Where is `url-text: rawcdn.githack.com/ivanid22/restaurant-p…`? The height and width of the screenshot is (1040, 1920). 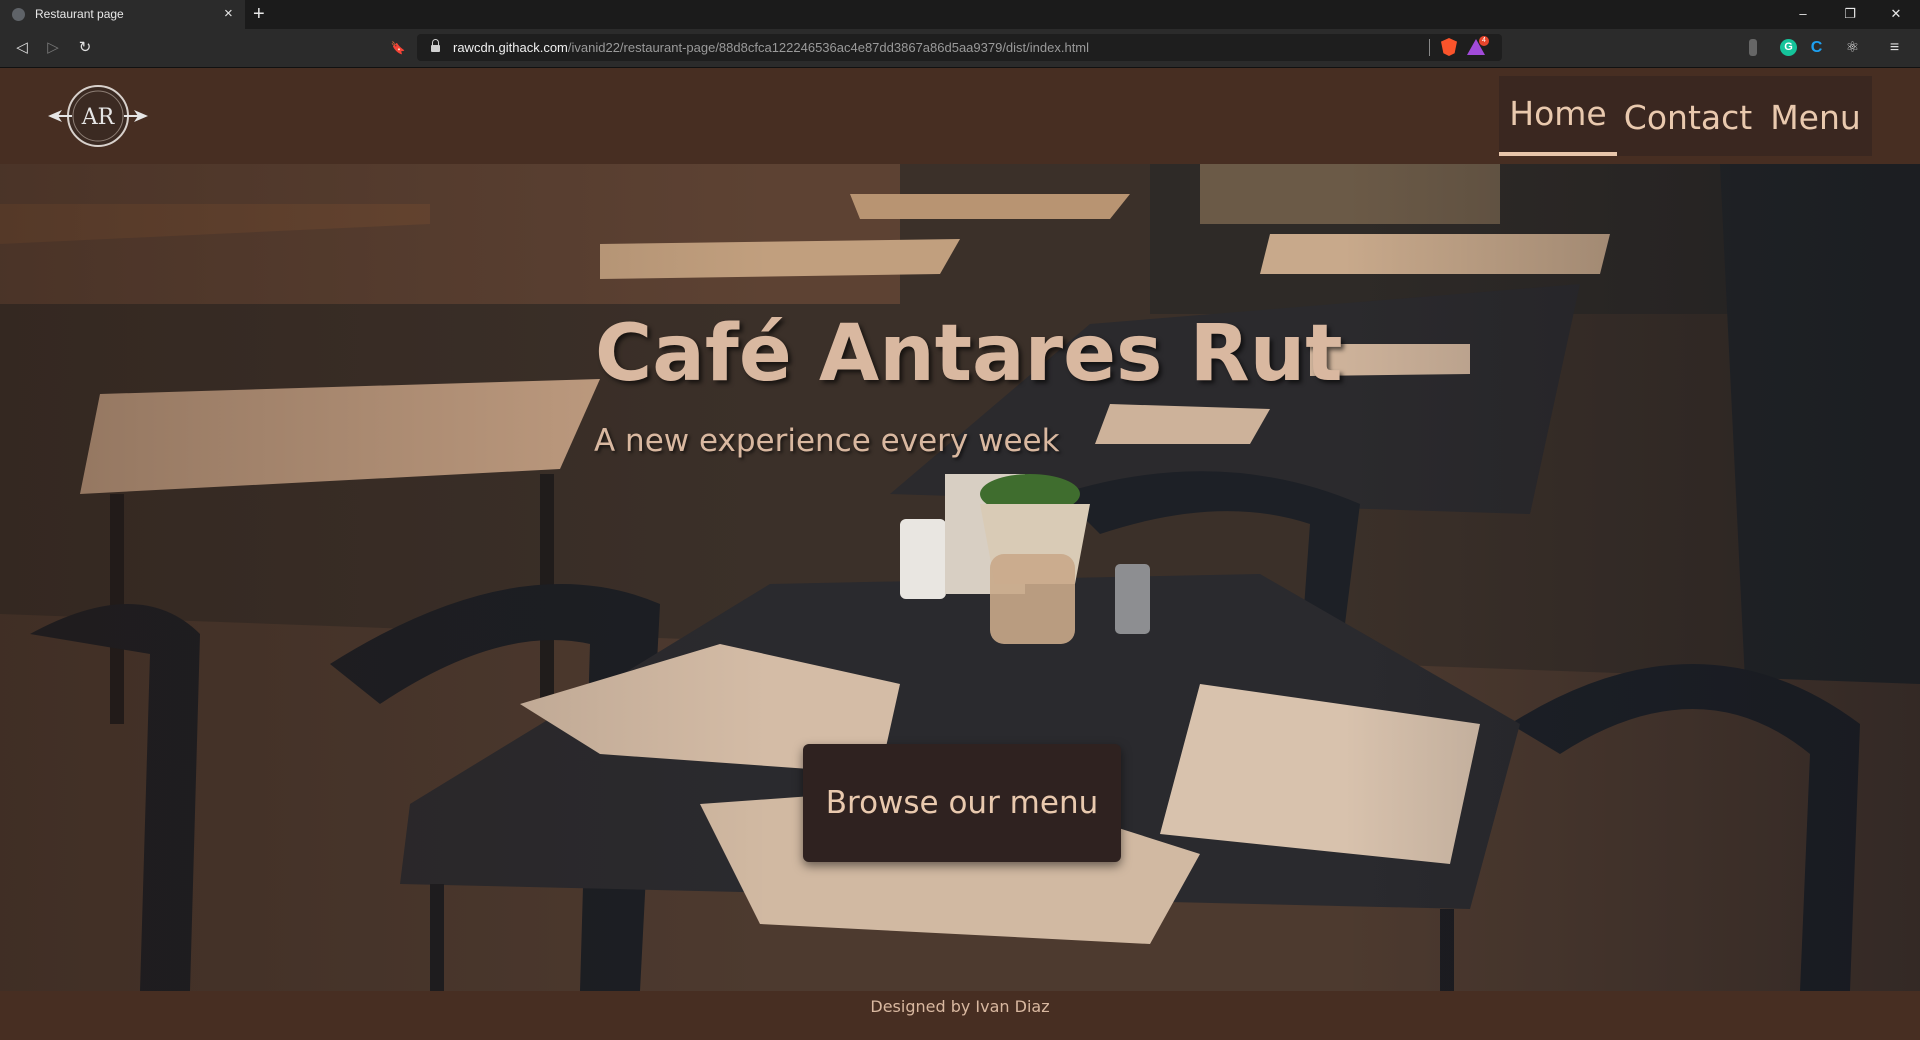
url-text: rawcdn.githack.com/ivanid22/restaurant-p… is located at coordinates (771, 47).